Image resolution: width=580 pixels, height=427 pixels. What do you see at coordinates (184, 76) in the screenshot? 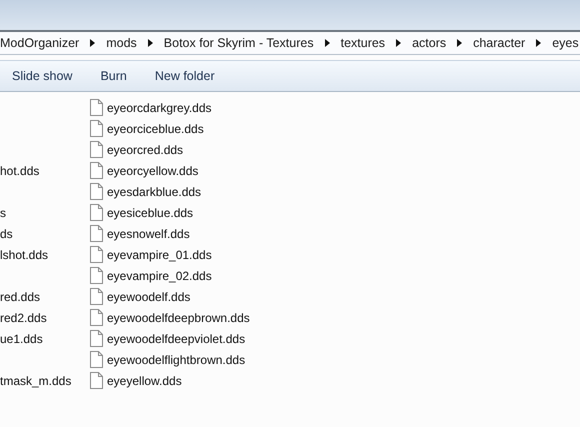
I see `toolbar-button: New folder` at bounding box center [184, 76].